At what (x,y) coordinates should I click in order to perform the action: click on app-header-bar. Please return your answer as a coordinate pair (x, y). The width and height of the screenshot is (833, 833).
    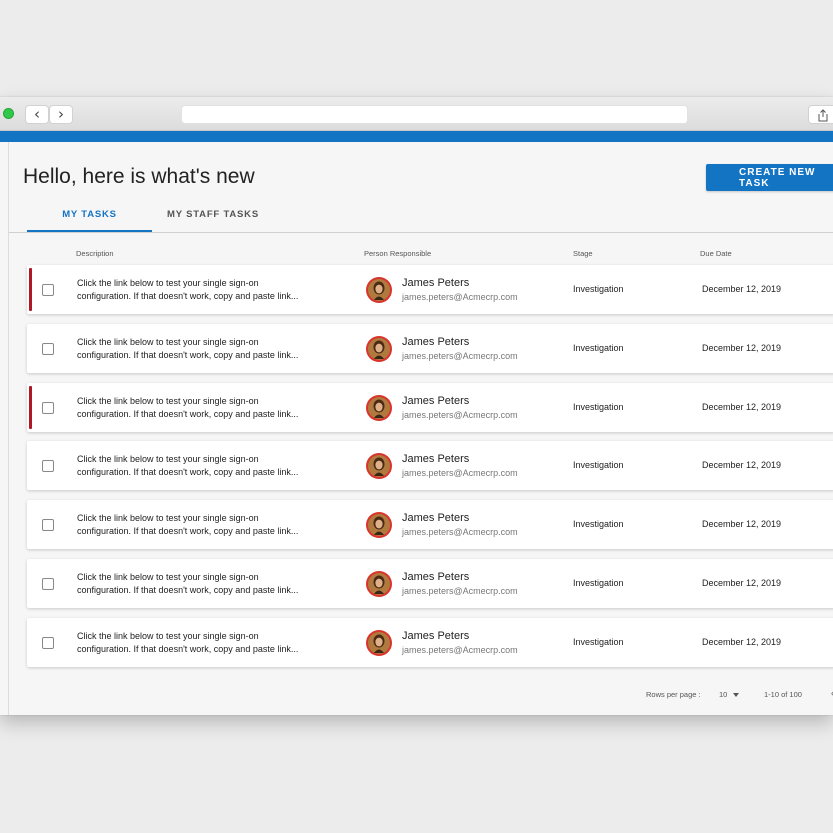
    Looking at the image, I should click on (416, 136).